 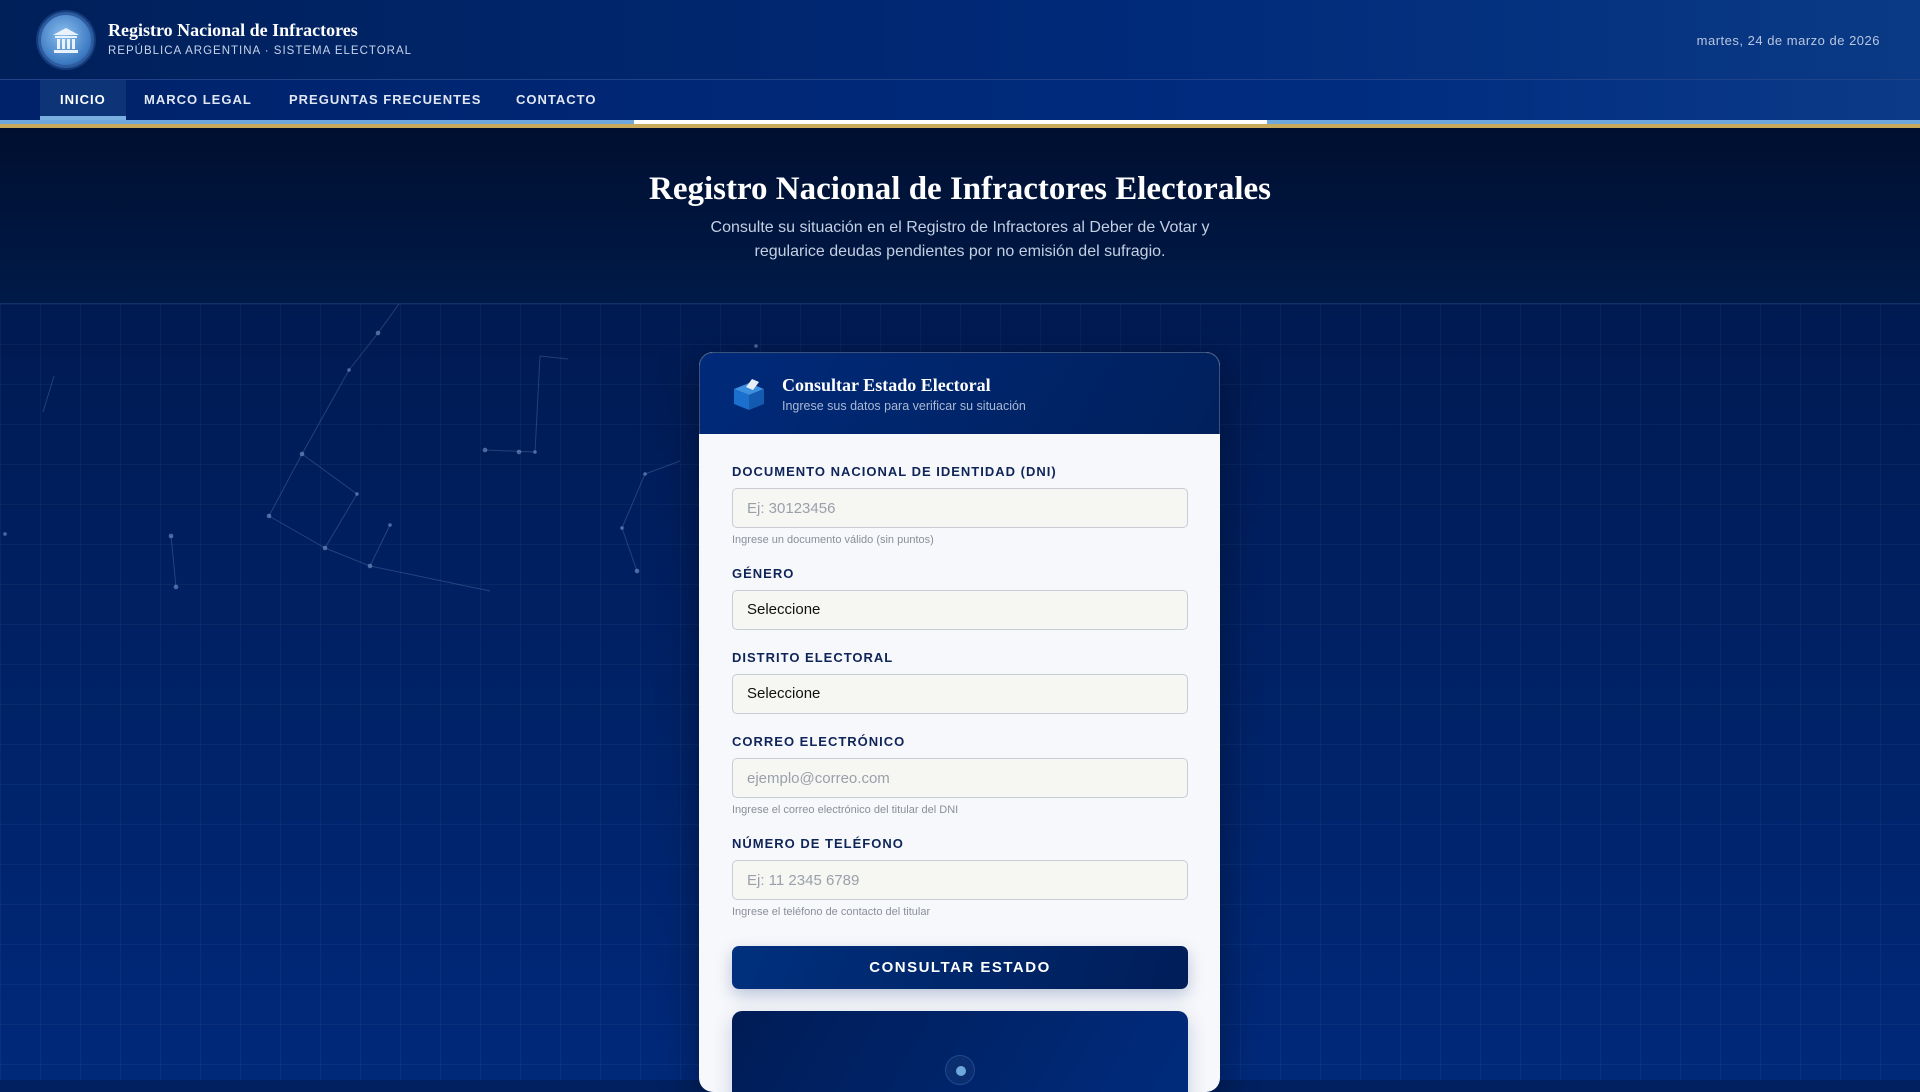 What do you see at coordinates (960, 508) in the screenshot?
I see `dni-input` at bounding box center [960, 508].